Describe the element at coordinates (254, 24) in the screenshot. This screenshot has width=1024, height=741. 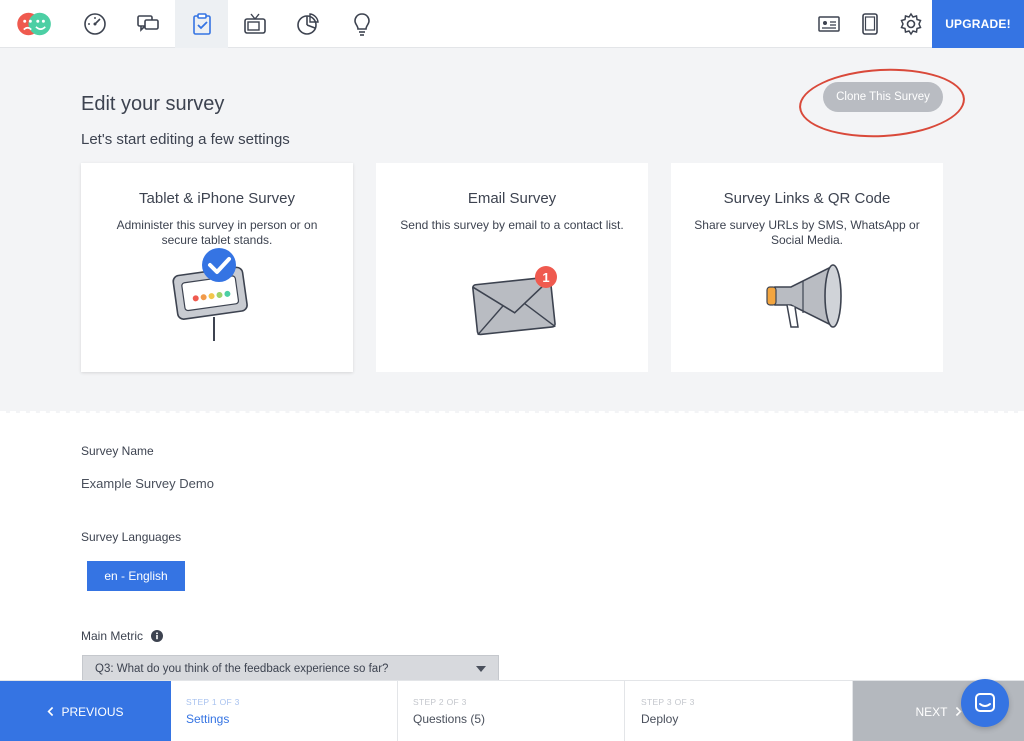
I see `tv-icon` at that location.